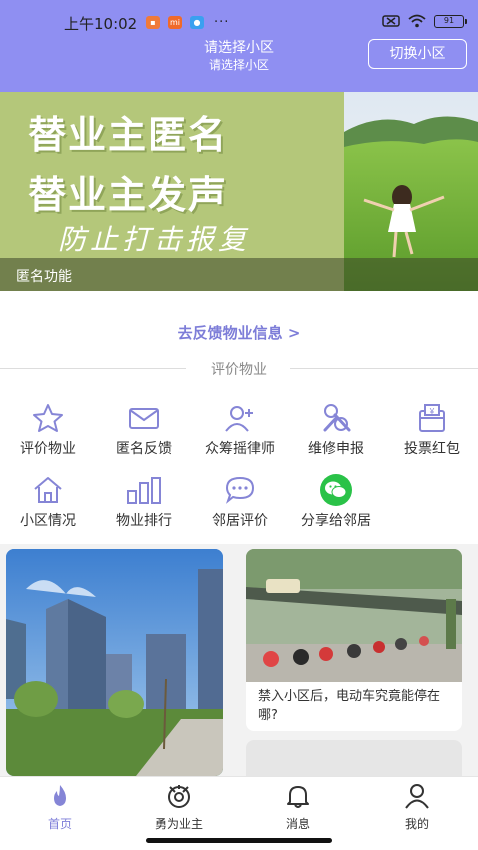 The width and height of the screenshot is (478, 850). What do you see at coordinates (128, 195) in the screenshot?
I see `banner-headline-2: 替业主发声` at bounding box center [128, 195].